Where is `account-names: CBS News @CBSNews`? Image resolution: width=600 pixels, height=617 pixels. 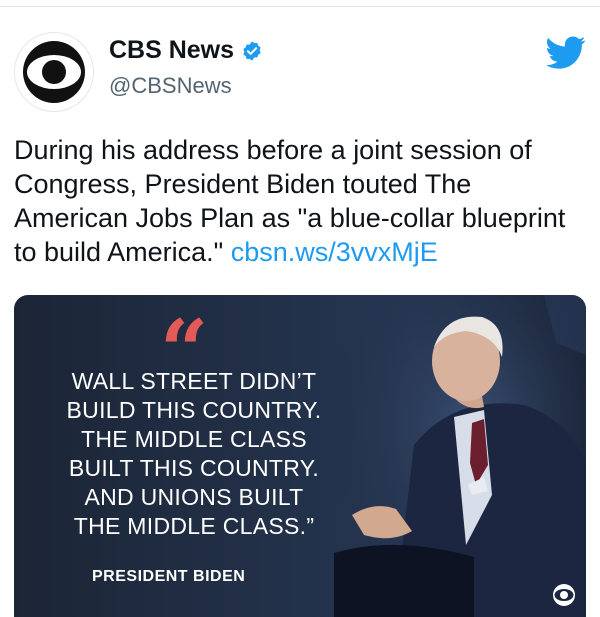
account-names: CBS News @CBSNews is located at coordinates (186, 67).